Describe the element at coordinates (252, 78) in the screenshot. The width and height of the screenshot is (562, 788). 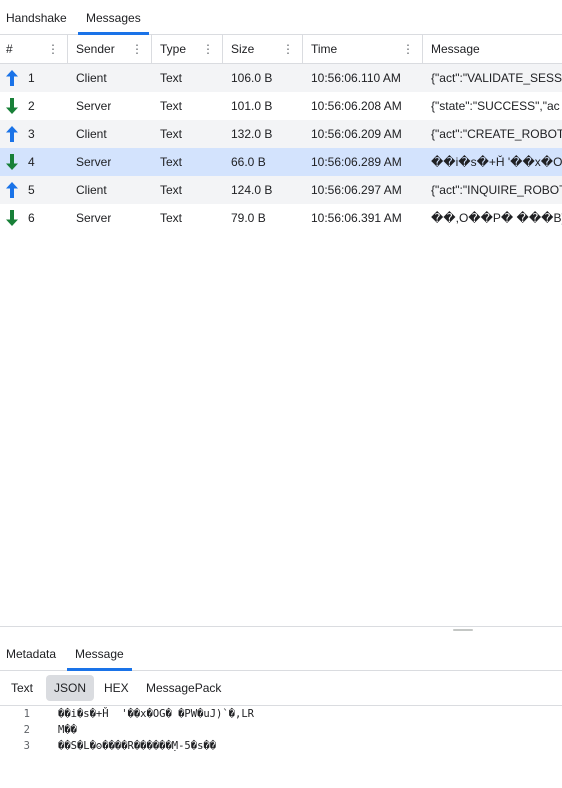
I see `cell-size: 106.0 B` at that location.